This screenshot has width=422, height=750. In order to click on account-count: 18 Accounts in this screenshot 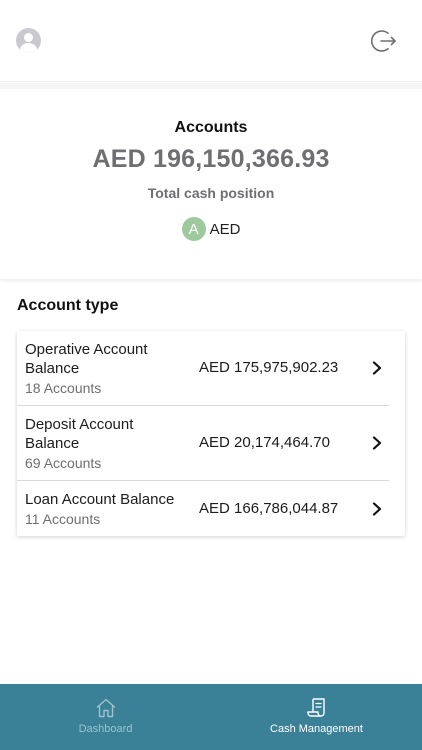, I will do `click(63, 388)`.